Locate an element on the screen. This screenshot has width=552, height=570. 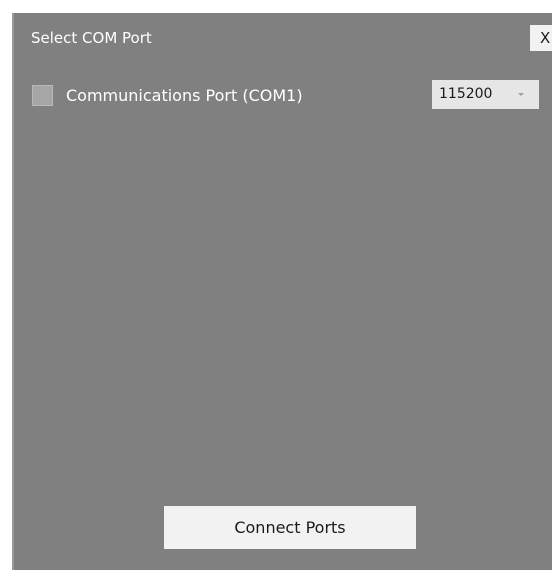
chevron-down-icon is located at coordinates (521, 94).